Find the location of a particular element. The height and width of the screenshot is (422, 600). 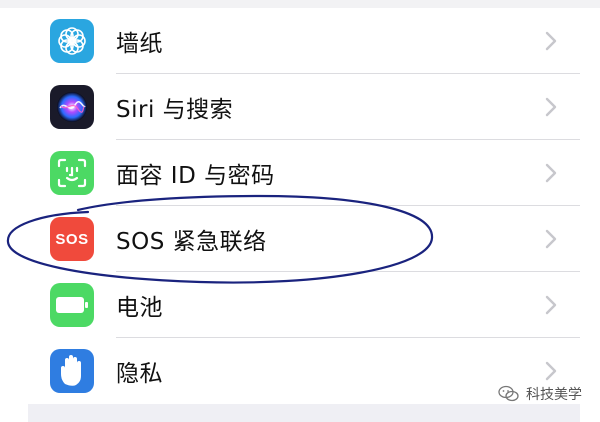

settings-row-label: 墙纸 is located at coordinates (139, 44).